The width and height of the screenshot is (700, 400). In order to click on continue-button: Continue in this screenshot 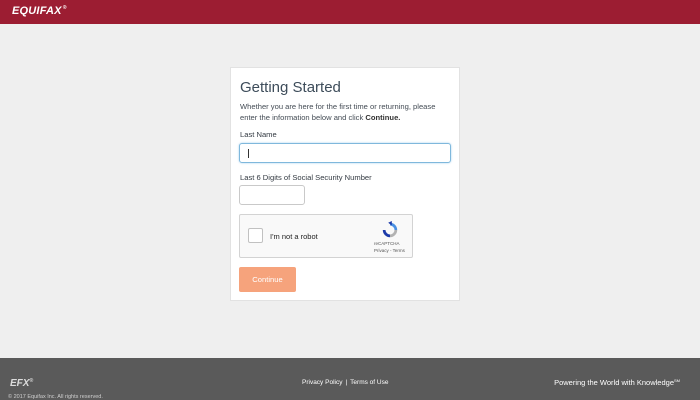, I will do `click(267, 279)`.